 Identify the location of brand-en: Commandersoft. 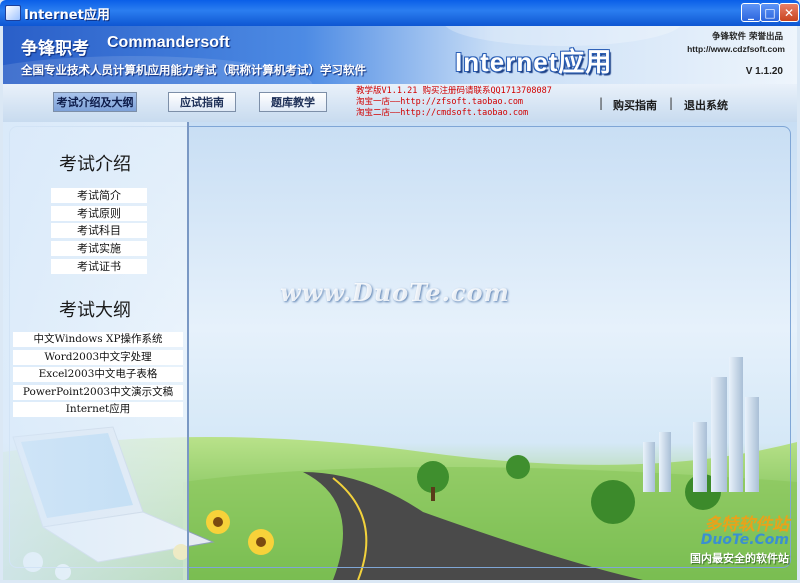
(168, 42).